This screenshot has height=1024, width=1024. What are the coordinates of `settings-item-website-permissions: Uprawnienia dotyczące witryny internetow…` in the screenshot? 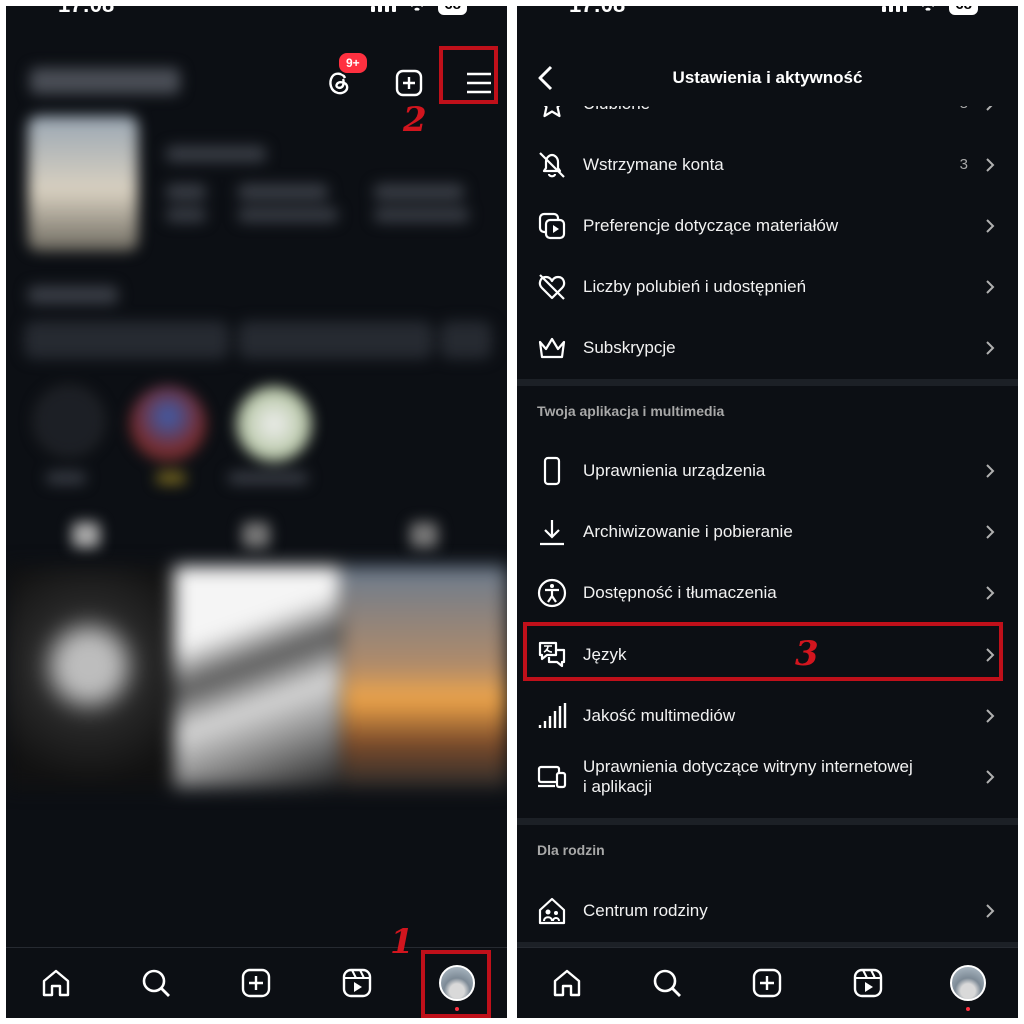 It's located at (767, 776).